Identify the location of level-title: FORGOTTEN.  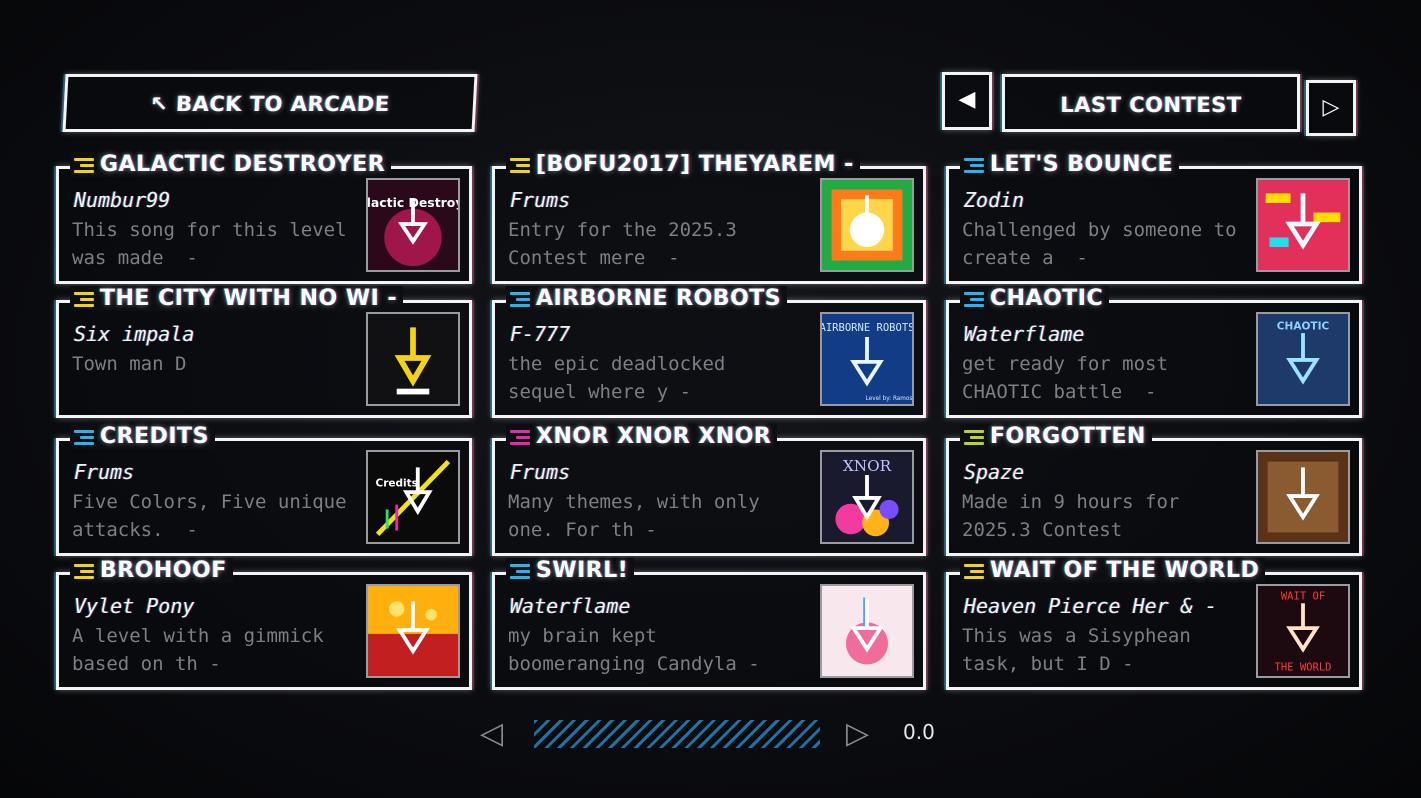
(1068, 436).